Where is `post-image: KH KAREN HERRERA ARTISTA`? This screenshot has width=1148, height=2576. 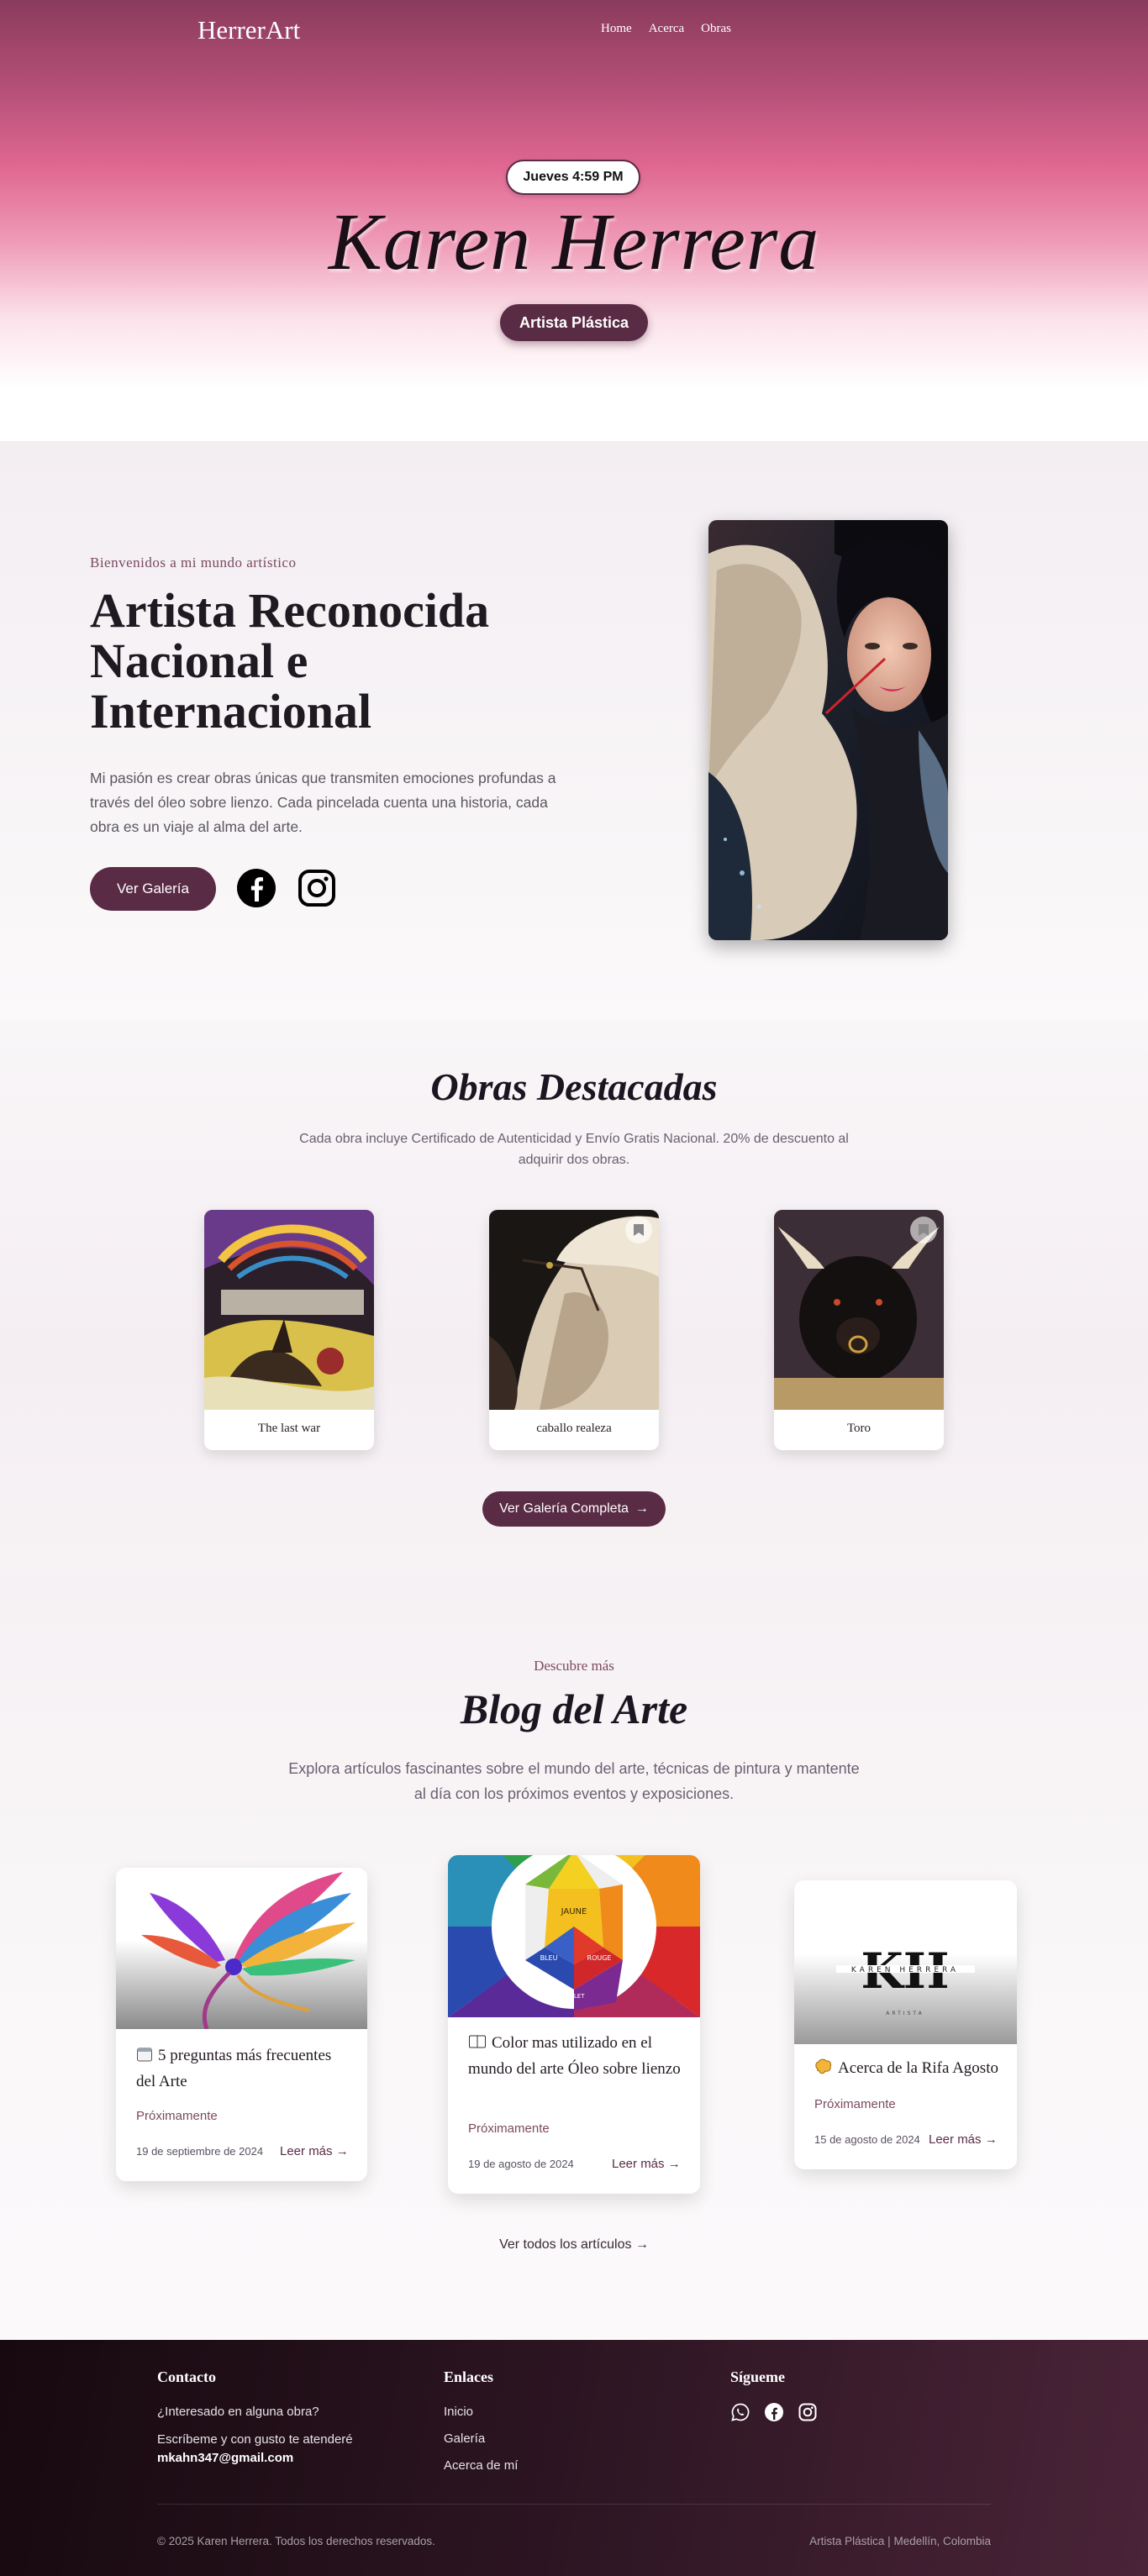 post-image: KH KAREN HERRERA ARTISTA is located at coordinates (905, 1962).